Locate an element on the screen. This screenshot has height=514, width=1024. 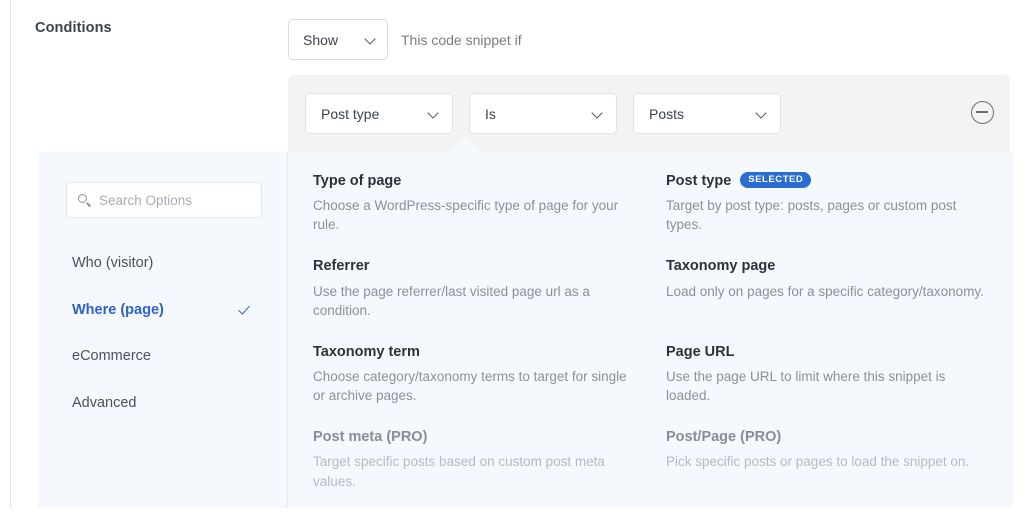
option-title: Post meta (PRO) is located at coordinates (489, 437).